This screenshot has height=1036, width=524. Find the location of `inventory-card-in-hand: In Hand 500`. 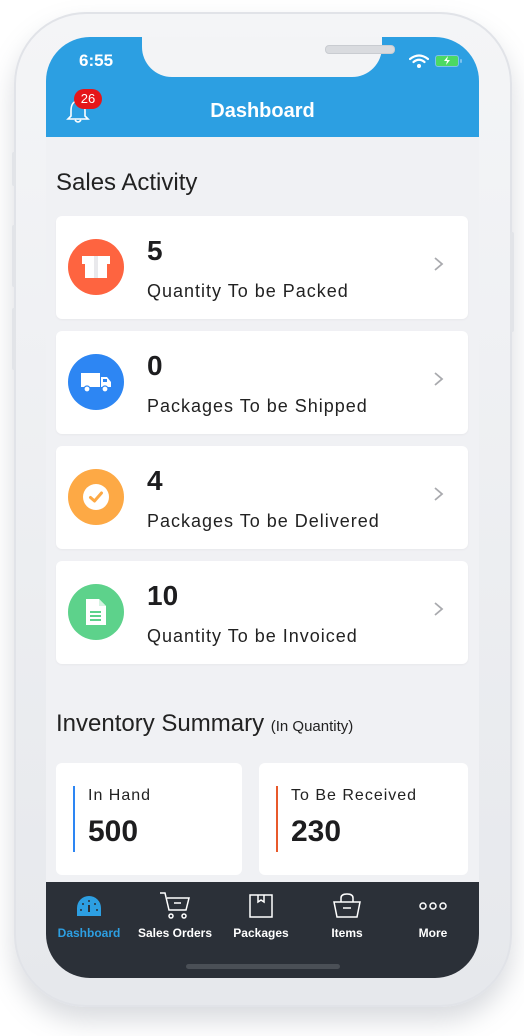

inventory-card-in-hand: In Hand 500 is located at coordinates (149, 819).